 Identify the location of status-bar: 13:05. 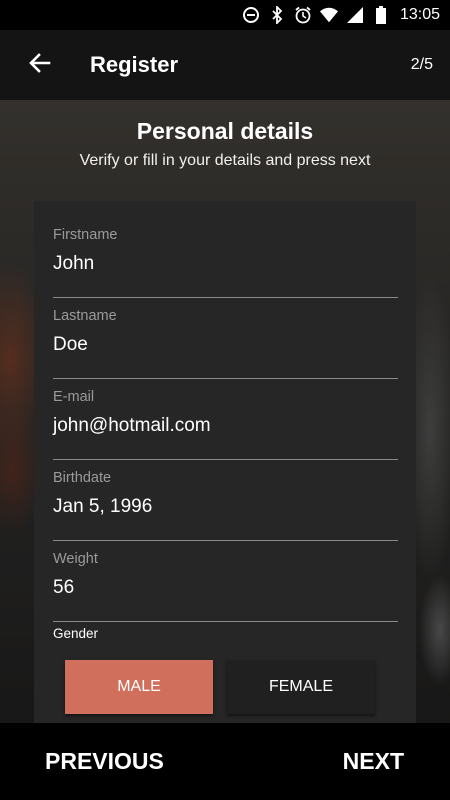
(225, 15).